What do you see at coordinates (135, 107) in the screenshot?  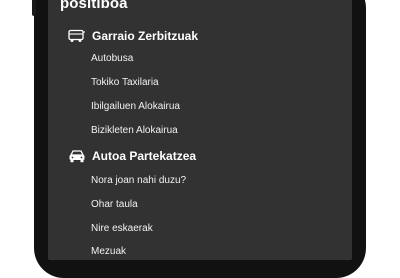 I see `menu-item-vehicle-rental: Ibilgailuen Alokairua` at bounding box center [135, 107].